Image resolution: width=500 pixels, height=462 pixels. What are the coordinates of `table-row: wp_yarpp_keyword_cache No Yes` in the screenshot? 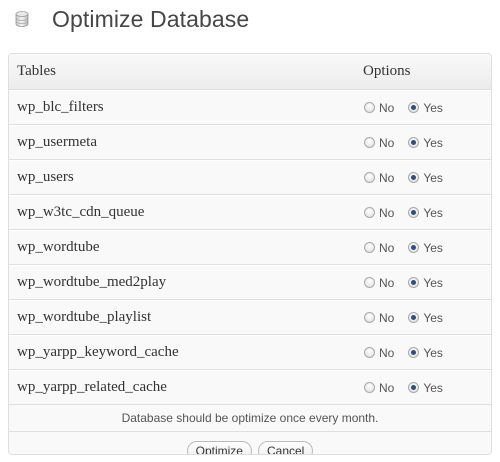 It's located at (250, 352).